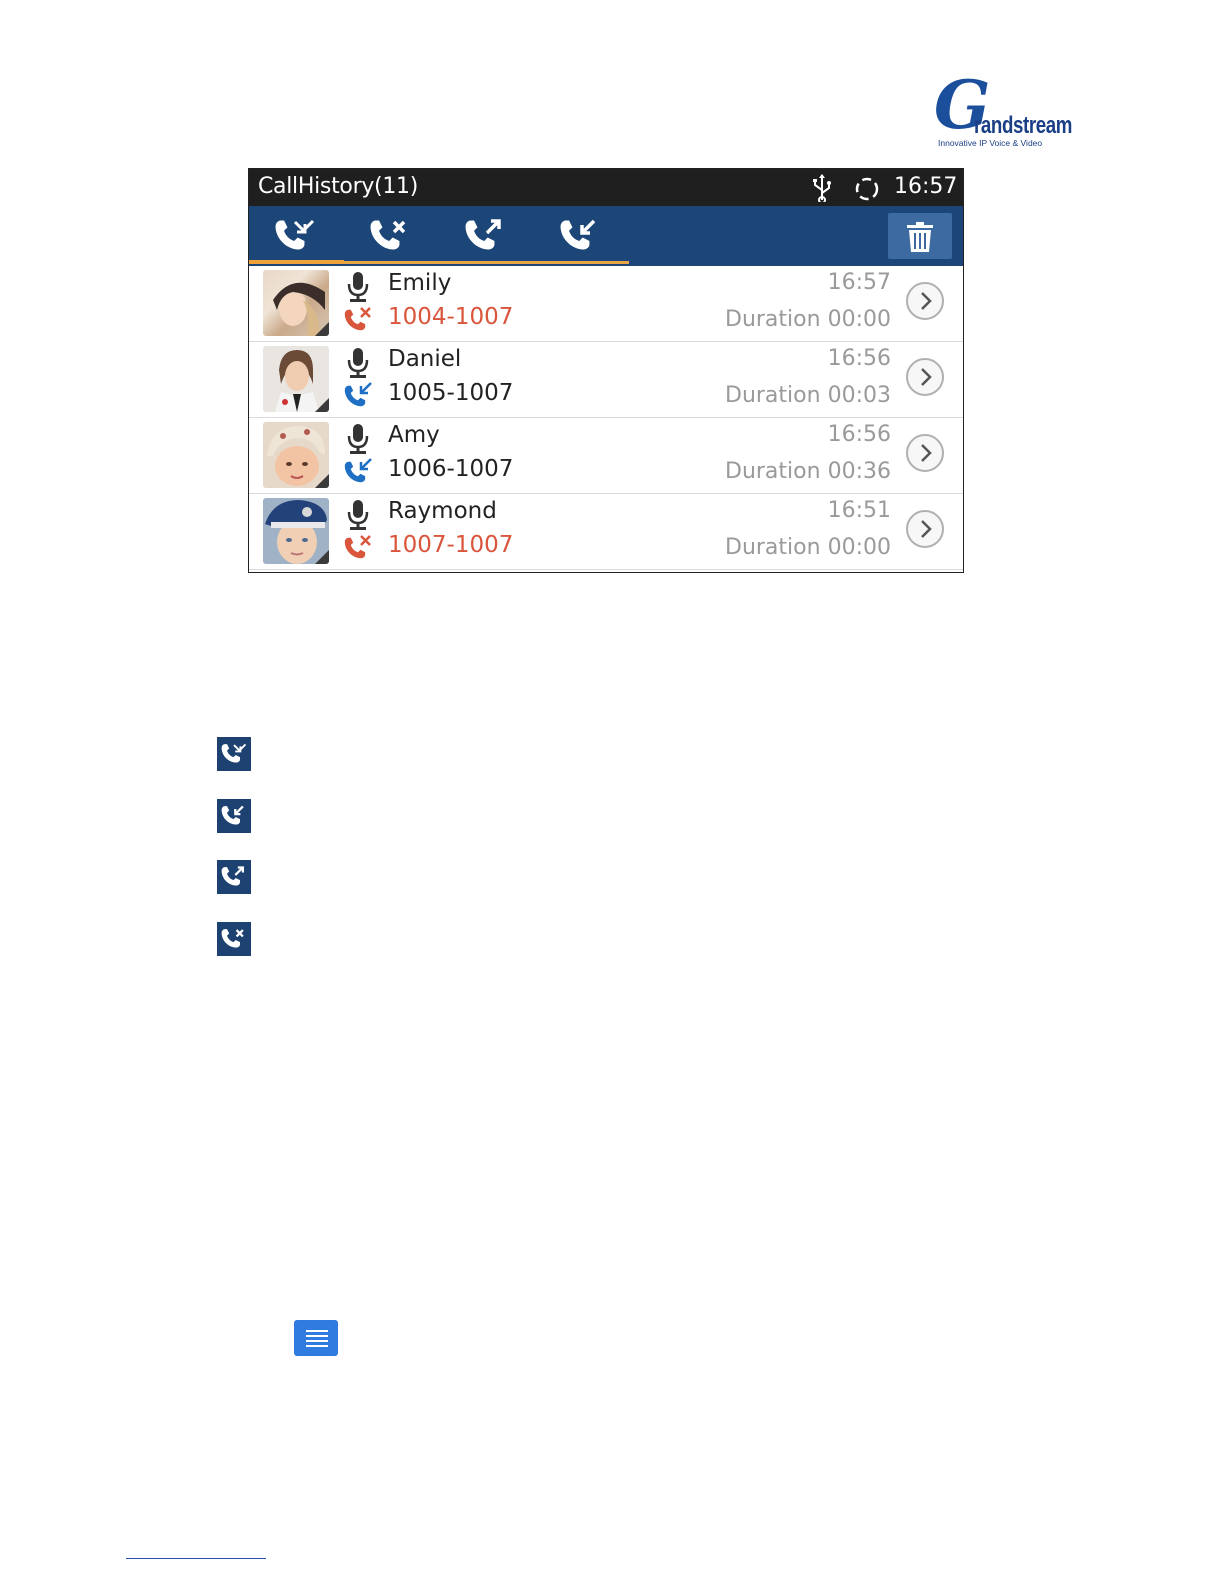  What do you see at coordinates (606, 304) in the screenshot?
I see `call-row: Emily 1004-1007 16:57 Duration 00:00` at bounding box center [606, 304].